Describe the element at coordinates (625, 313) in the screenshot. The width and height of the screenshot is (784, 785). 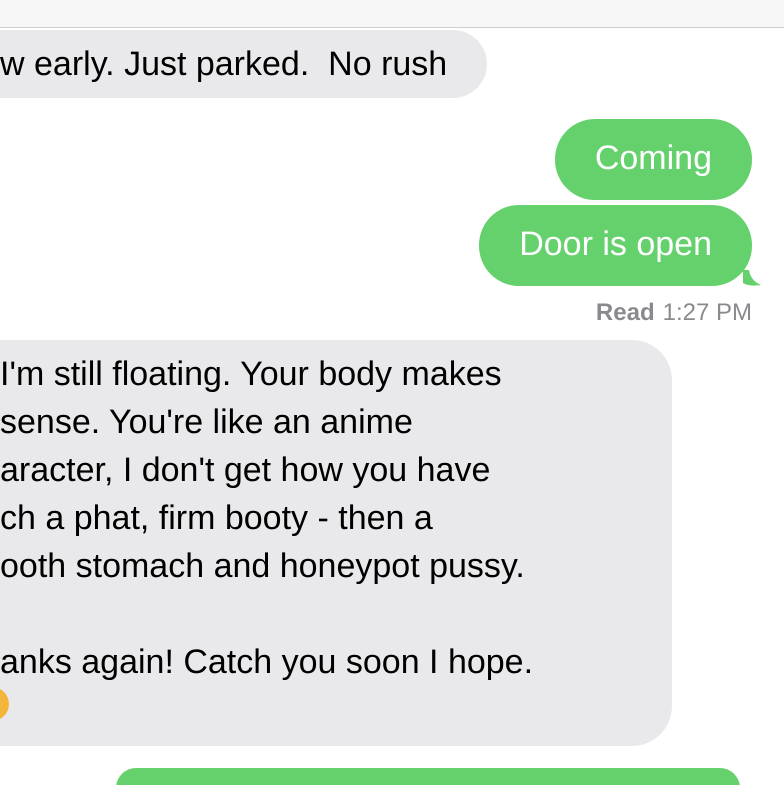
I see `read-receipt-label: Read` at that location.